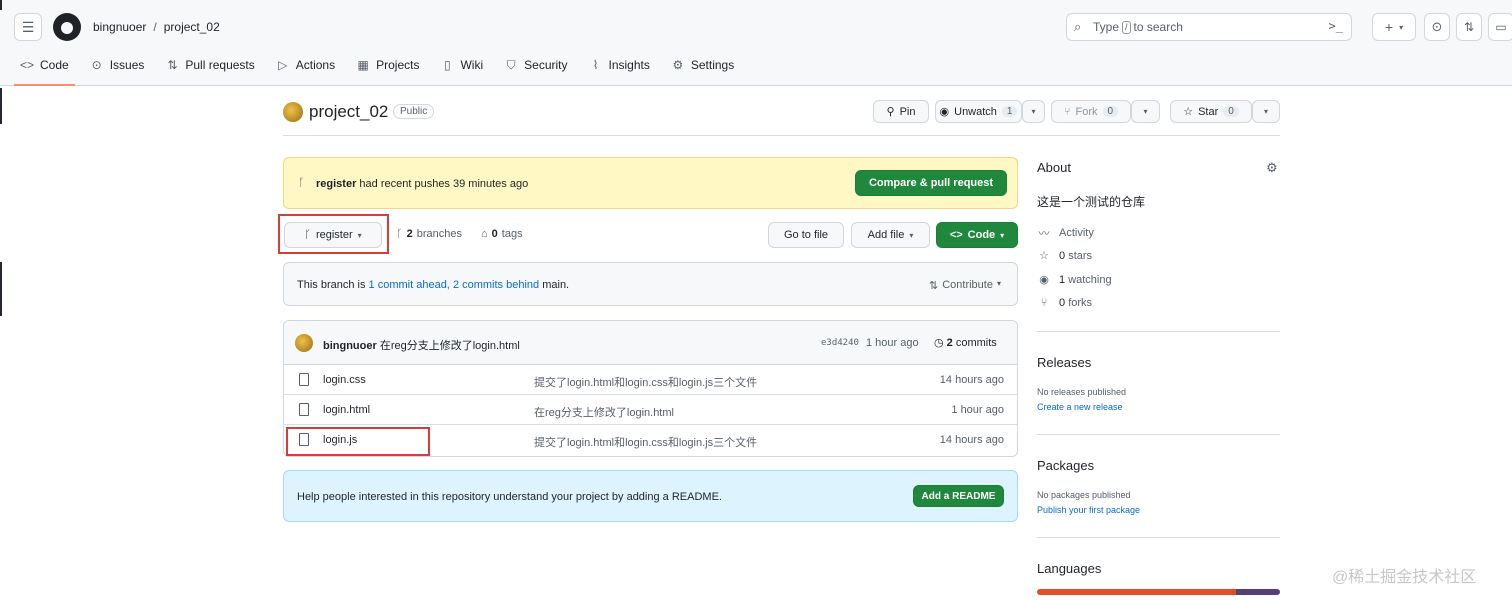 The width and height of the screenshot is (1512, 600). What do you see at coordinates (1336, 26) in the screenshot?
I see `command-palette-icon: >_` at bounding box center [1336, 26].